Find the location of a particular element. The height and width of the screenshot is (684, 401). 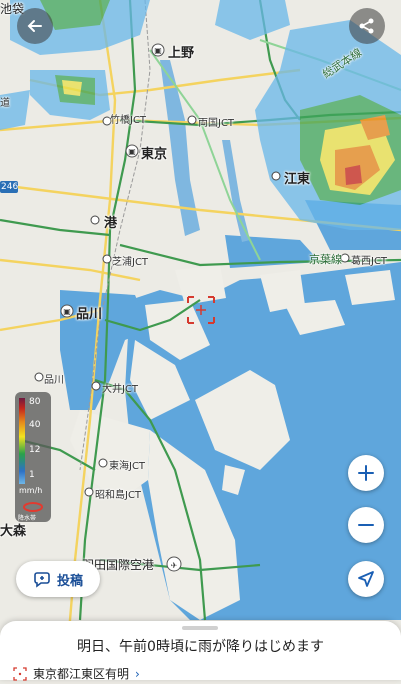

map-label-keiyo: 京葉線 is located at coordinates (325, 259).